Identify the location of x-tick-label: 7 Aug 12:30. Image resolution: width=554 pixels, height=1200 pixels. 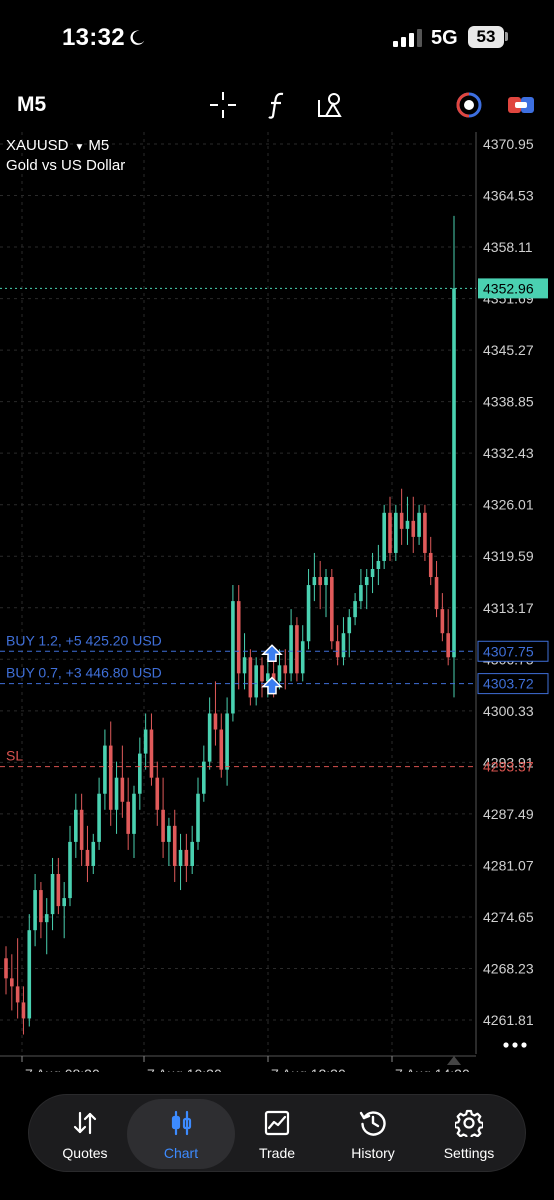
(308, 1069).